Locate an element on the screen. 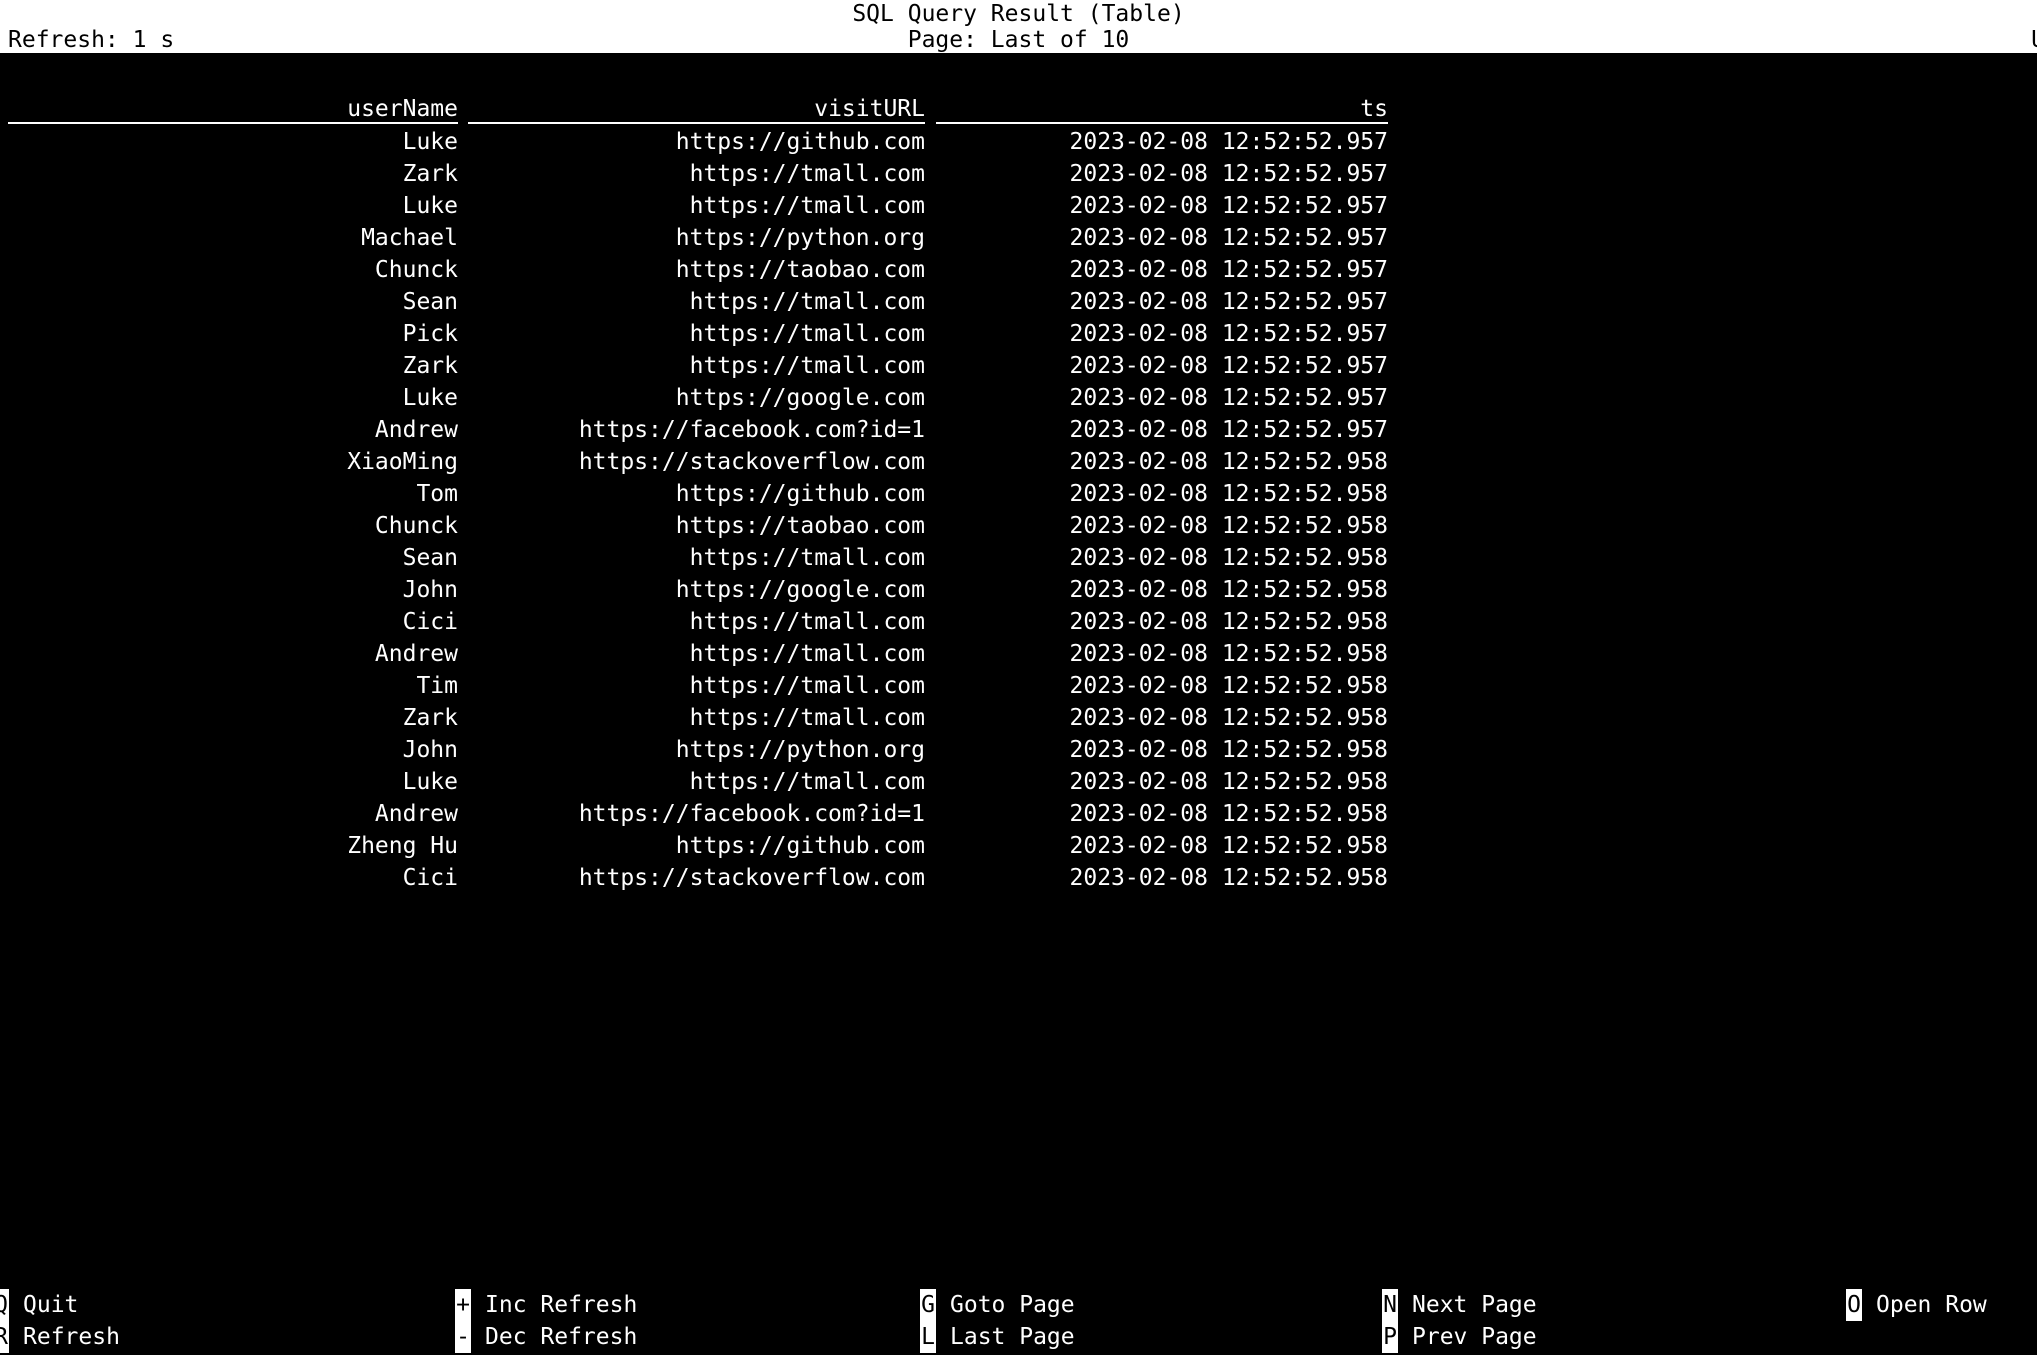 The width and height of the screenshot is (2037, 1355). keycap-R: R is located at coordinates (4, 1337).